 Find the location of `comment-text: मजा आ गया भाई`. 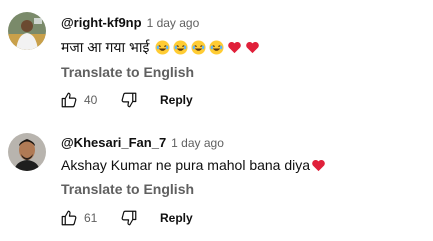

comment-text: मजा आ गया भाई is located at coordinates (160, 47).